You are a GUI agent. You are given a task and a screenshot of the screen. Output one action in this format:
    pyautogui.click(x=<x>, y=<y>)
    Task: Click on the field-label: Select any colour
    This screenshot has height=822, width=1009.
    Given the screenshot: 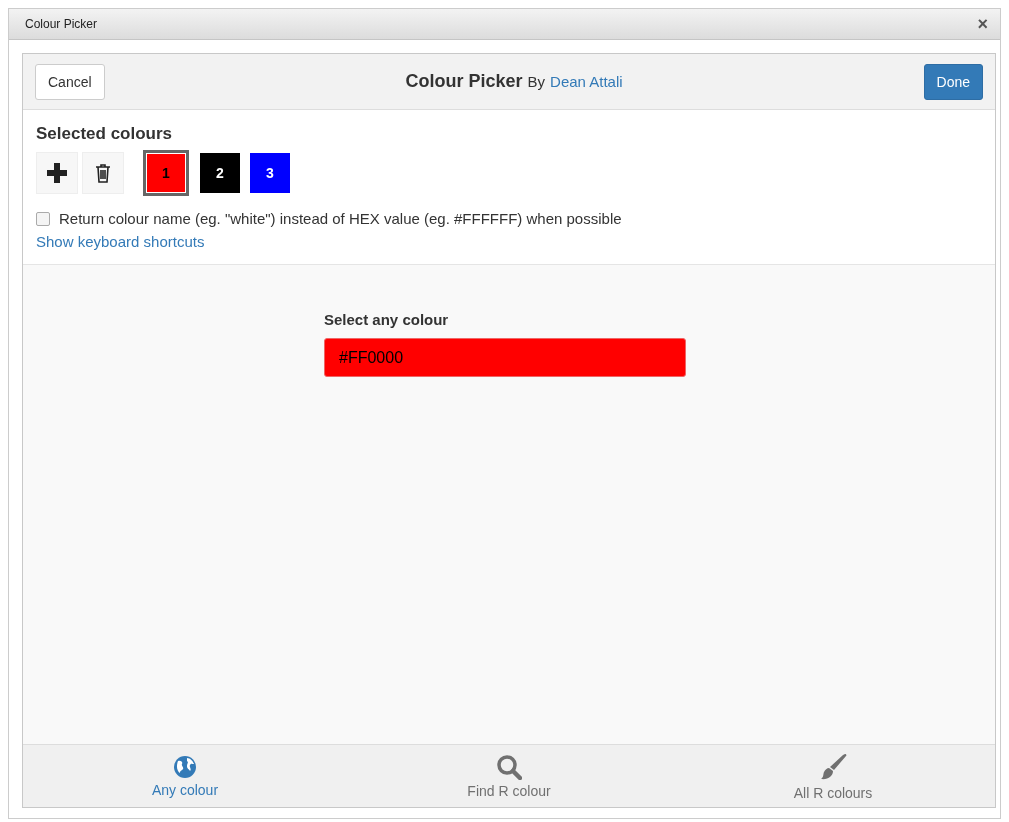 What is the action you would take?
    pyautogui.click(x=387, y=319)
    